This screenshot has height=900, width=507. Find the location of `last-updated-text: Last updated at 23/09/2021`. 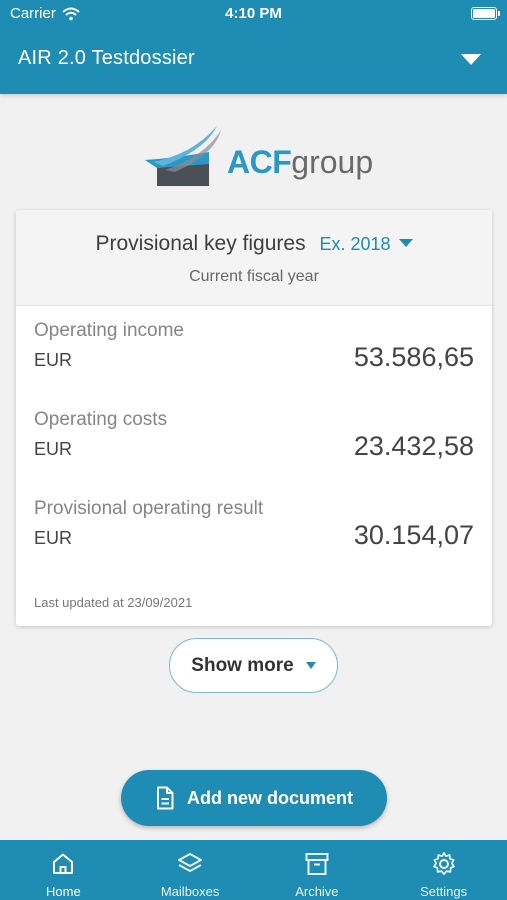

last-updated-text: Last updated at 23/09/2021 is located at coordinates (113, 602).